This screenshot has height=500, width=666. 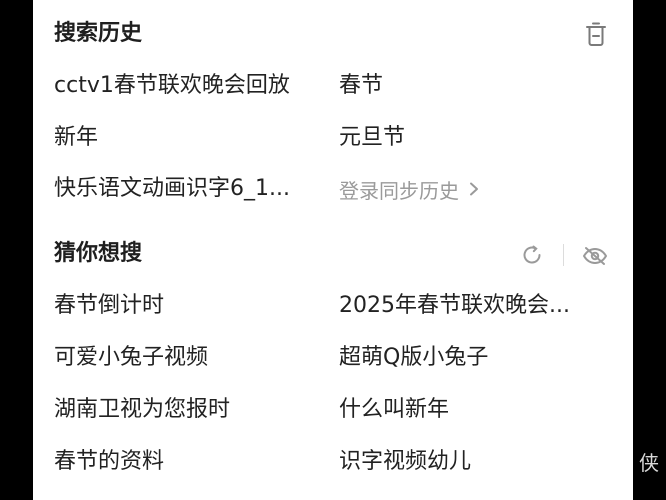 What do you see at coordinates (473, 462) in the screenshot?
I see `suggestion-item: 识字视频幼儿` at bounding box center [473, 462].